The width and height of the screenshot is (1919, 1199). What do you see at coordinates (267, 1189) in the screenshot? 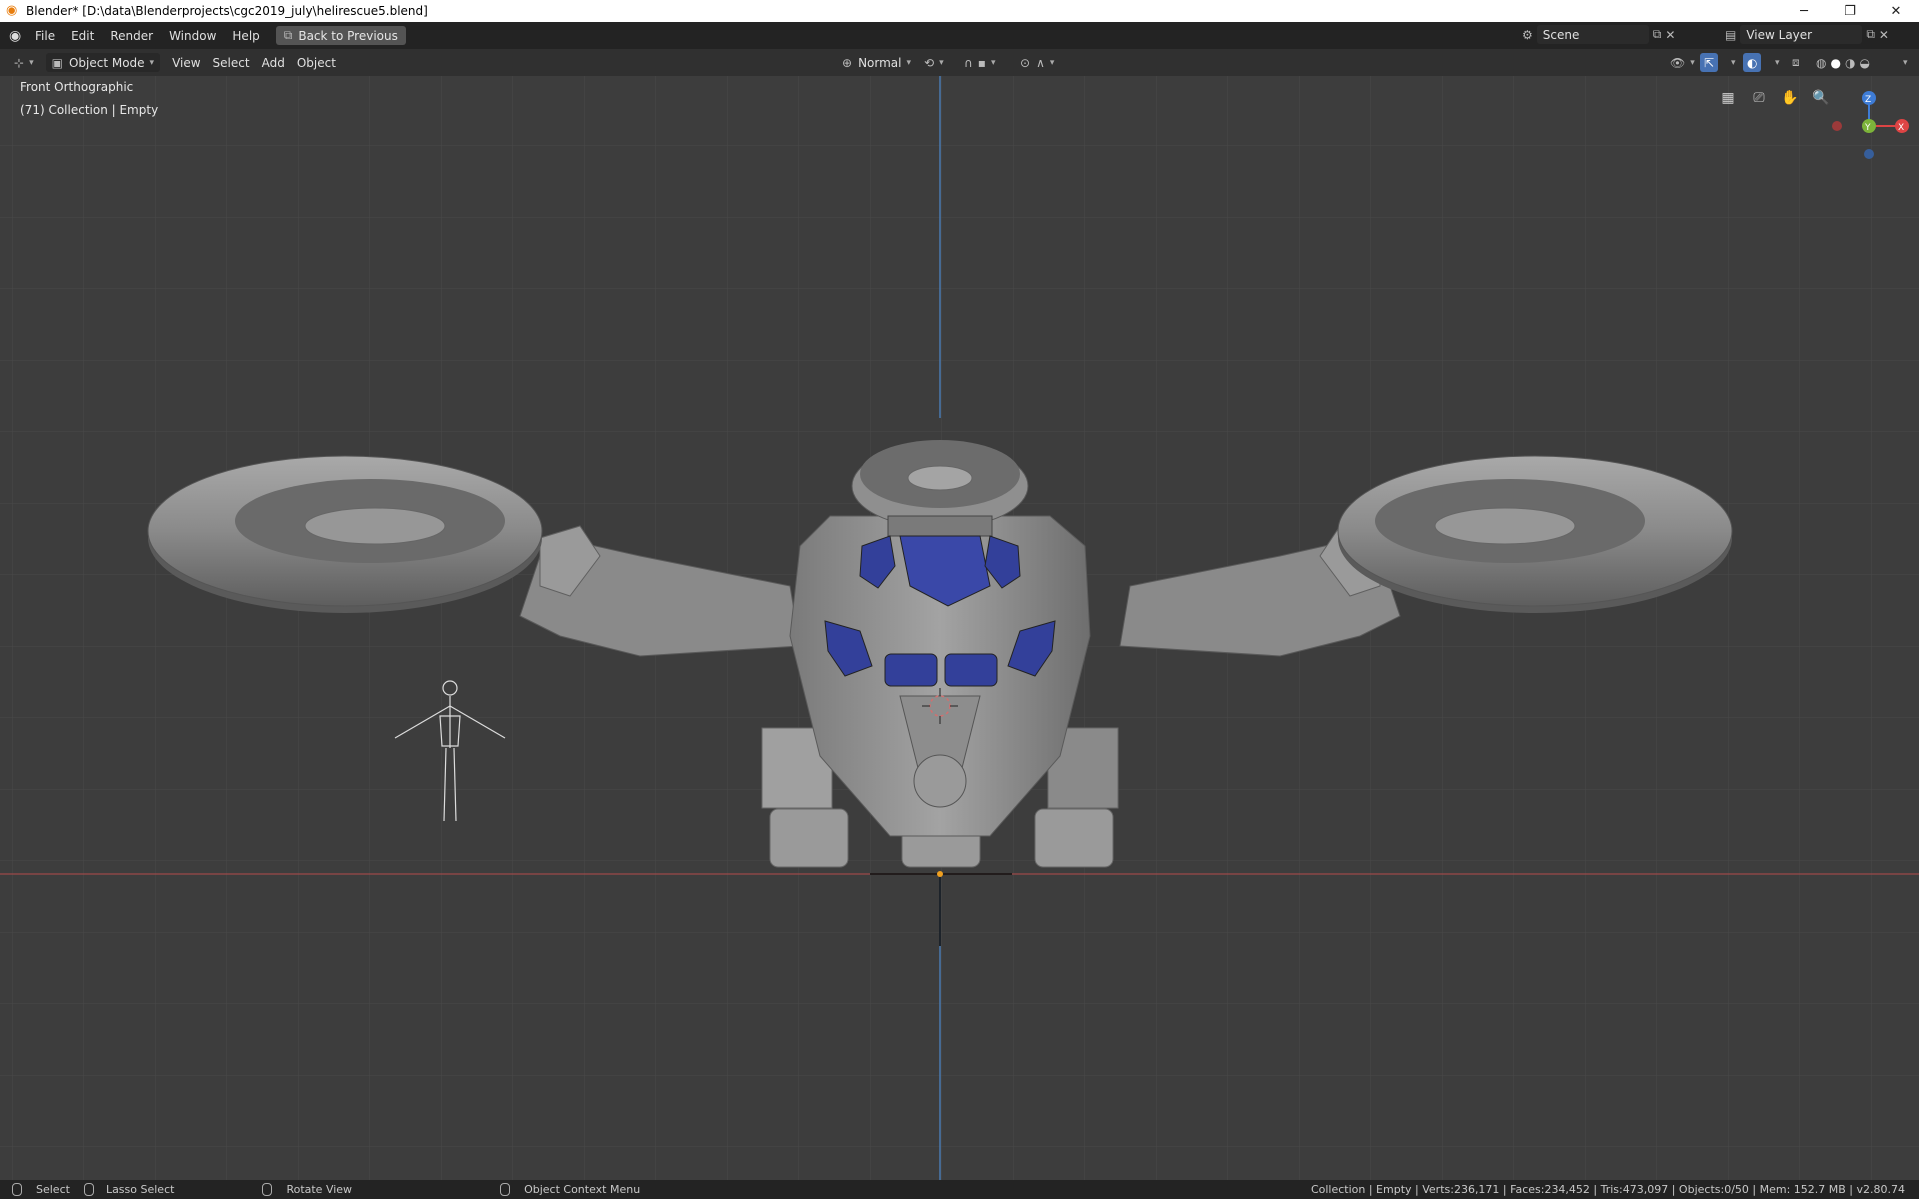
I see `mouse-middle-icon` at bounding box center [267, 1189].